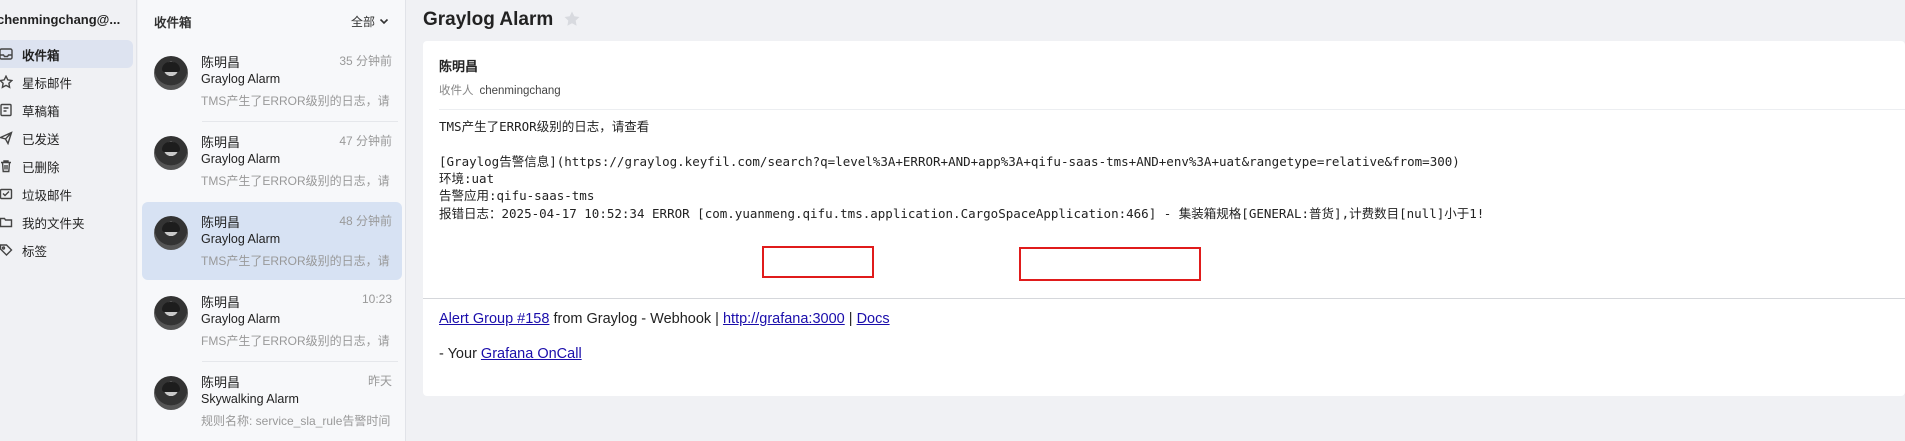 The width and height of the screenshot is (1905, 441). What do you see at coordinates (1110, 264) in the screenshot?
I see `highlight-box-links` at bounding box center [1110, 264].